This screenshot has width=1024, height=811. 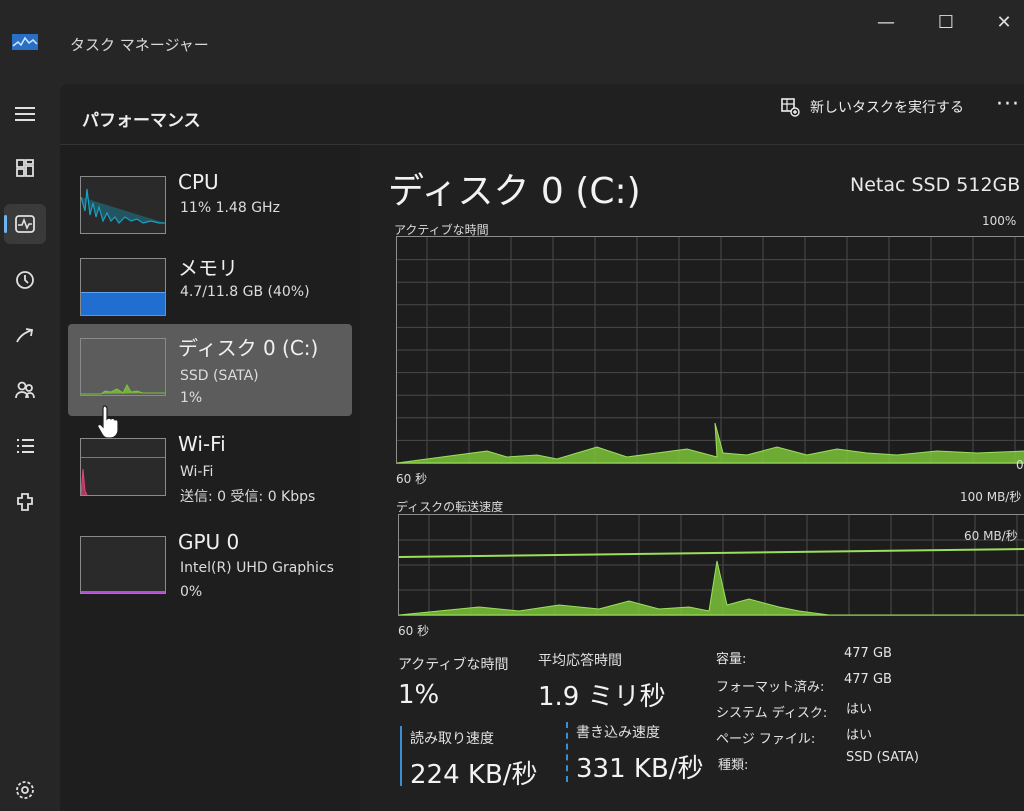 What do you see at coordinates (123, 367) in the screenshot?
I see `disk-thumbnail-graph` at bounding box center [123, 367].